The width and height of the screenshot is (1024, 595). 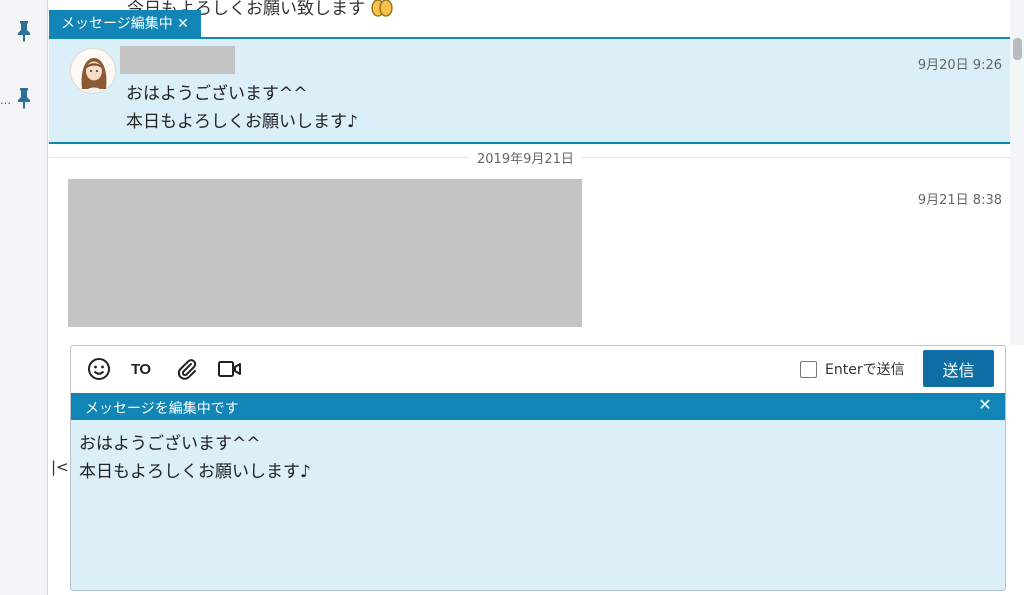 What do you see at coordinates (177, 60) in the screenshot?
I see `sender-name-redacted` at bounding box center [177, 60].